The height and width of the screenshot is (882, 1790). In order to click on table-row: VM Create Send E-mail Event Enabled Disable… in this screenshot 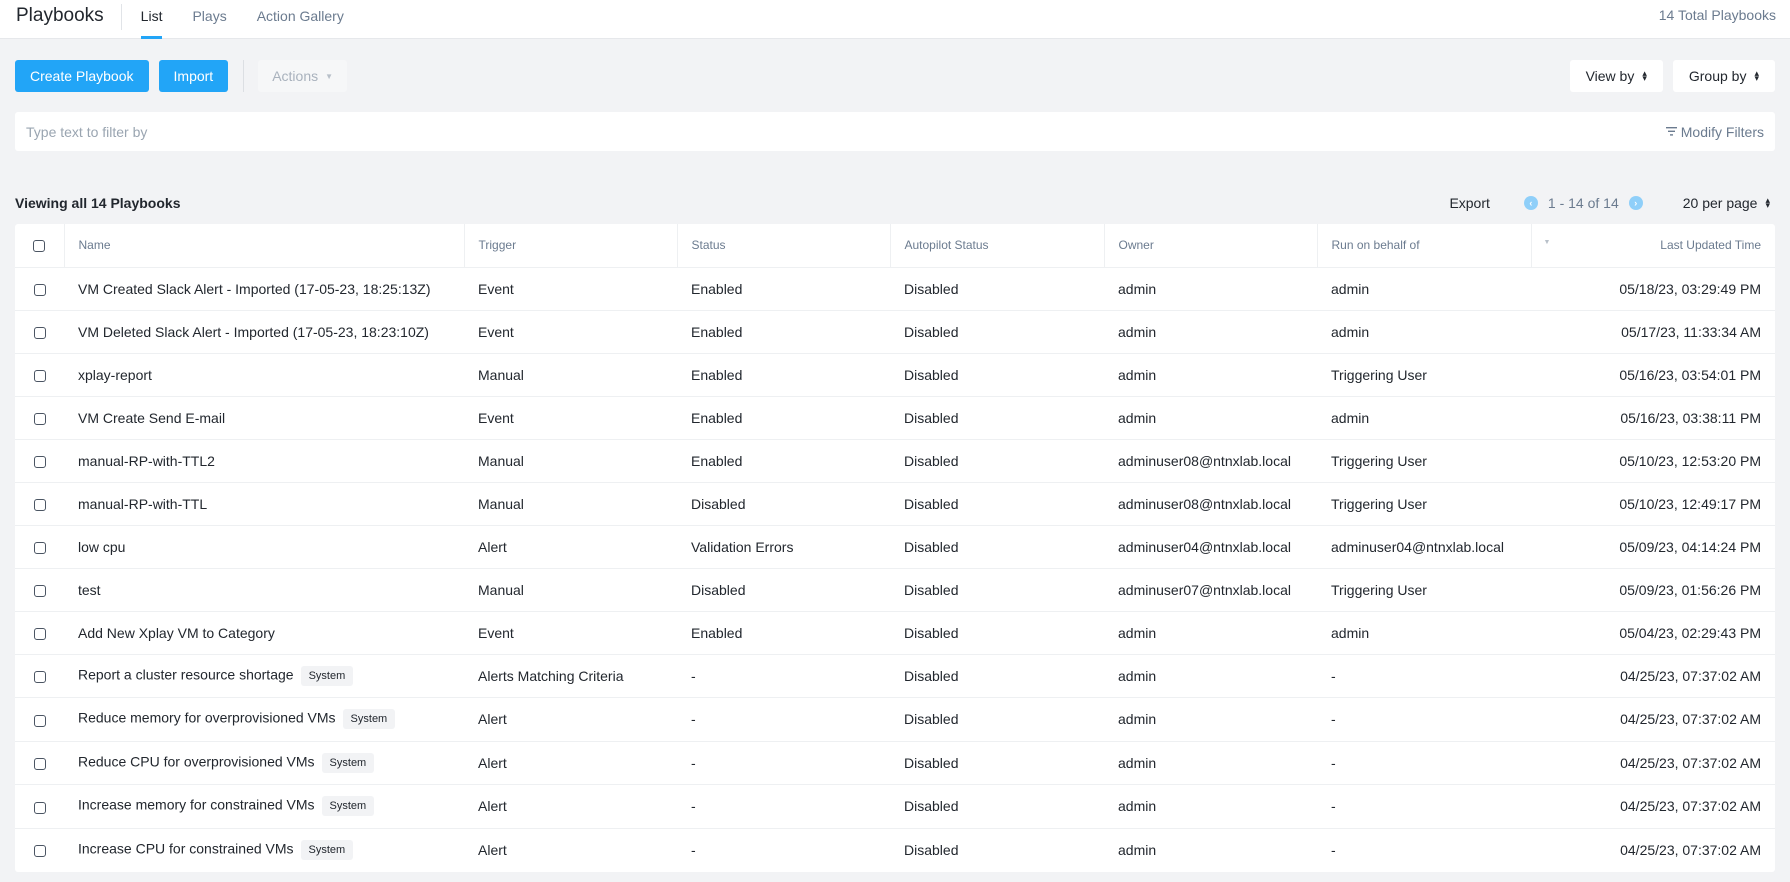, I will do `click(895, 418)`.